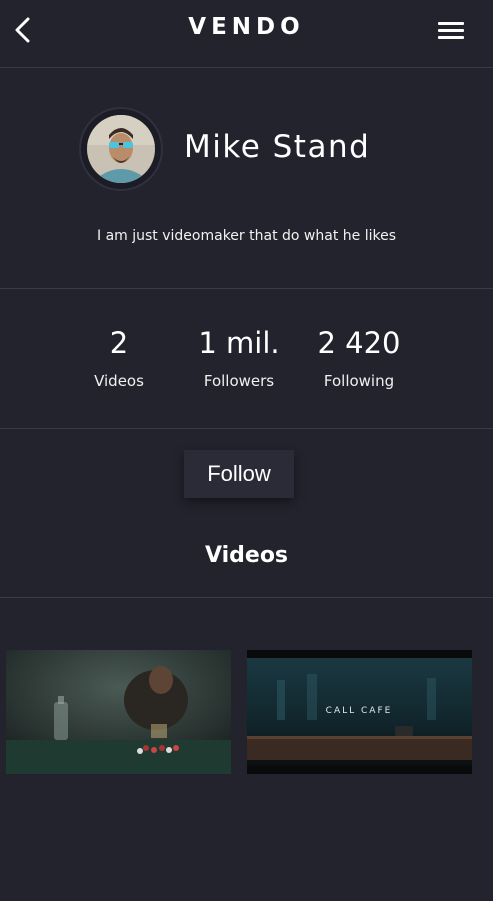 This screenshot has width=493, height=901. I want to click on stat-label: Following, so click(359, 381).